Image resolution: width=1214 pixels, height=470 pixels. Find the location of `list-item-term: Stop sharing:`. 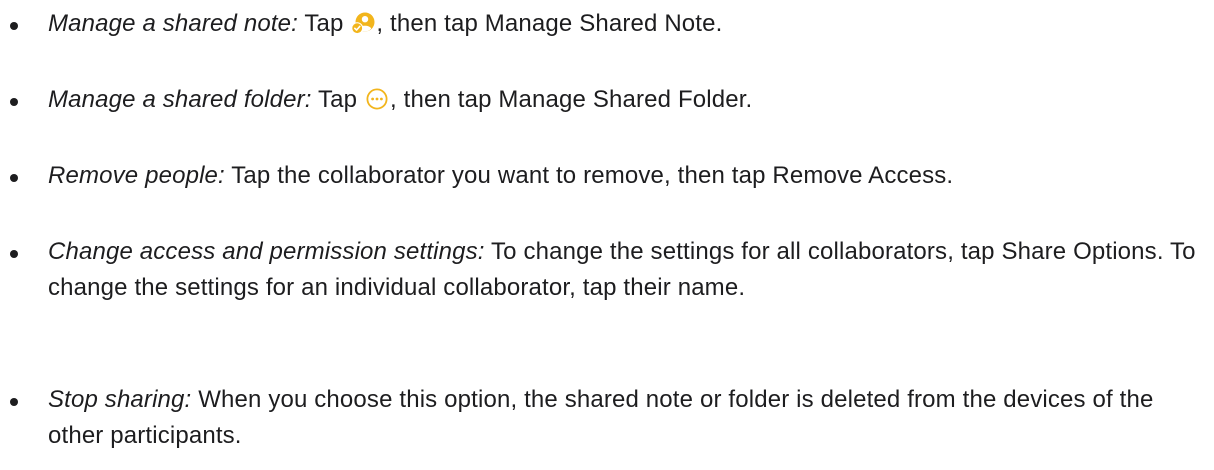

list-item-term: Stop sharing: is located at coordinates (120, 399).